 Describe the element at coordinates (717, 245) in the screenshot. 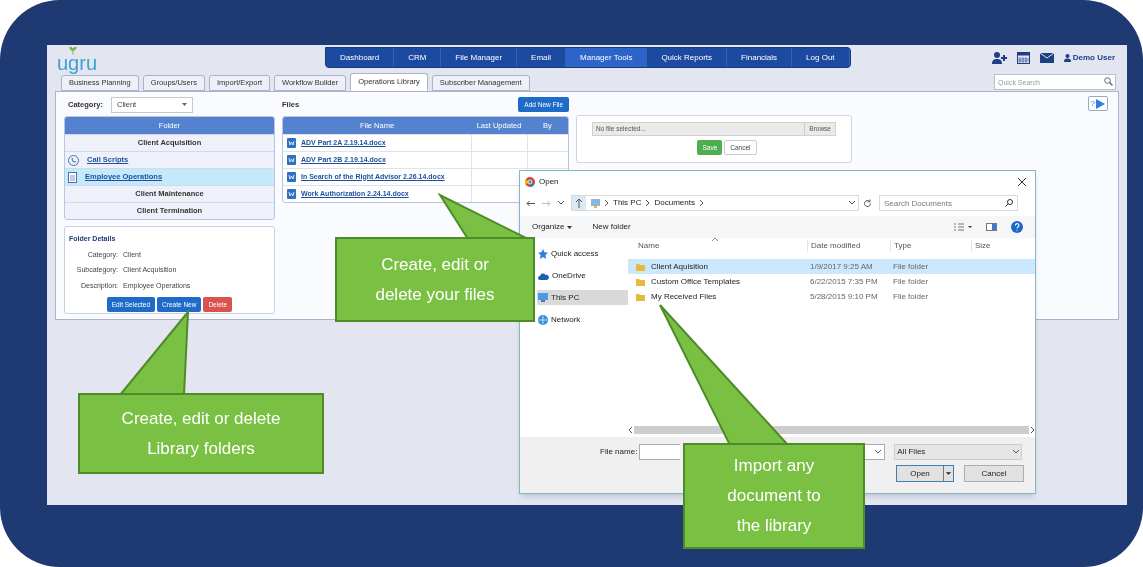

I see `column-header: Name` at that location.